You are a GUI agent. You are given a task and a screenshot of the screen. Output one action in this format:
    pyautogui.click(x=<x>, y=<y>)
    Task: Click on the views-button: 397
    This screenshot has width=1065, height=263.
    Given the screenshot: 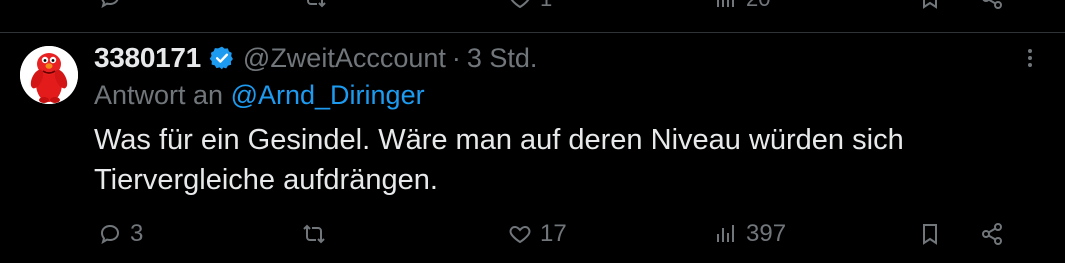 What is the action you would take?
    pyautogui.click(x=750, y=234)
    